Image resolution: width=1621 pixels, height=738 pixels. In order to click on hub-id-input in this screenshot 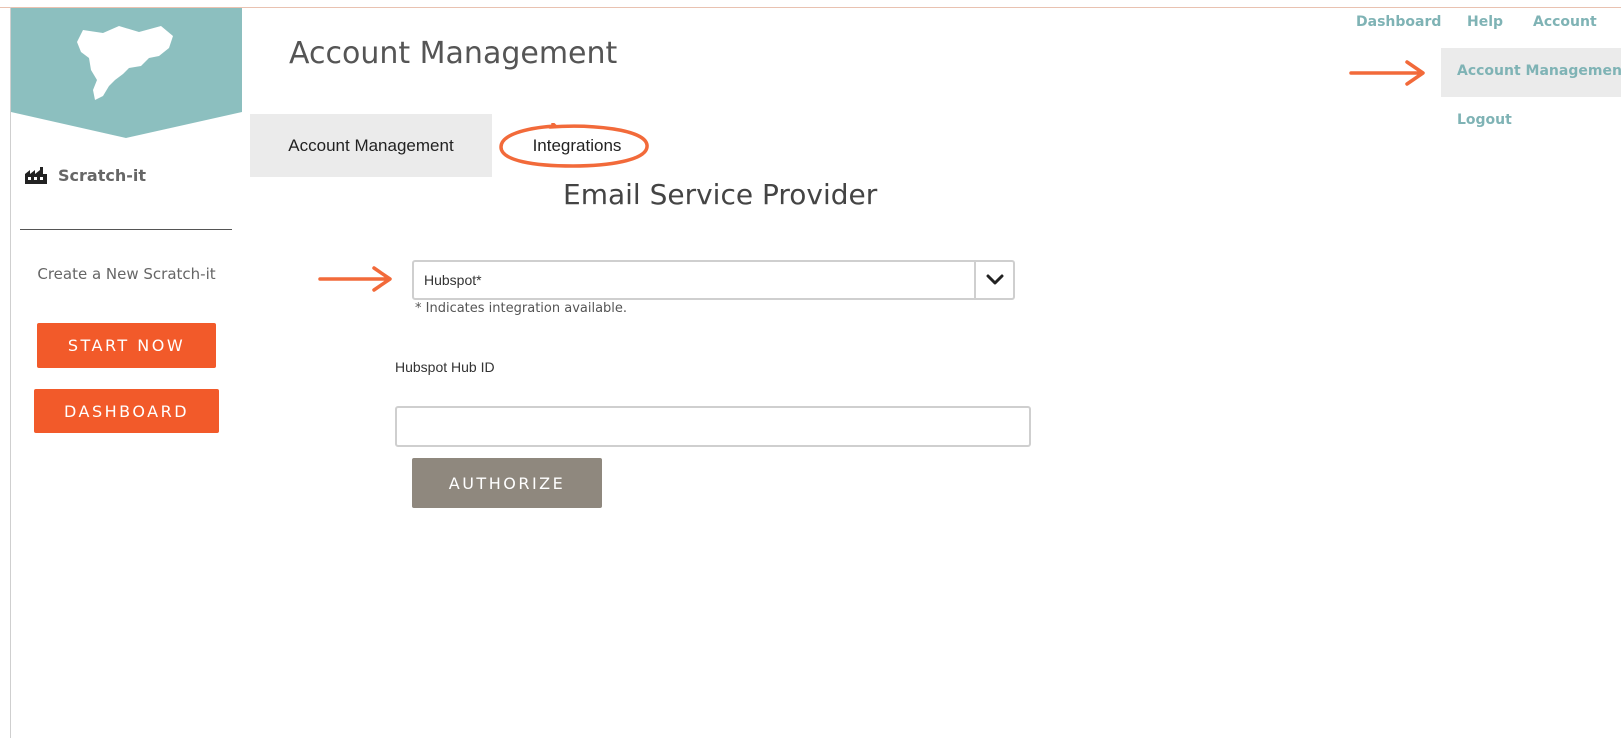, I will do `click(713, 426)`.